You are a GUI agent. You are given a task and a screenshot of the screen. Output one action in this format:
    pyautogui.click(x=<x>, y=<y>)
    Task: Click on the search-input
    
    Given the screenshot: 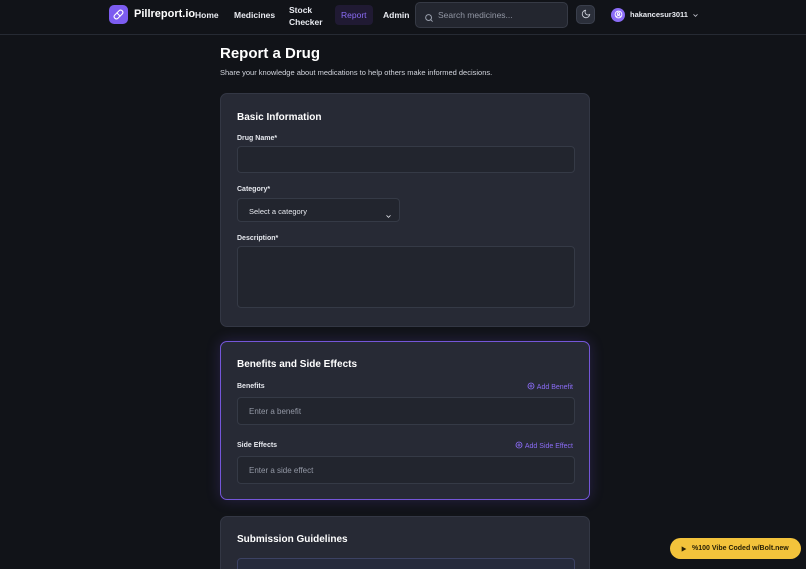 What is the action you would take?
    pyautogui.click(x=502, y=15)
    